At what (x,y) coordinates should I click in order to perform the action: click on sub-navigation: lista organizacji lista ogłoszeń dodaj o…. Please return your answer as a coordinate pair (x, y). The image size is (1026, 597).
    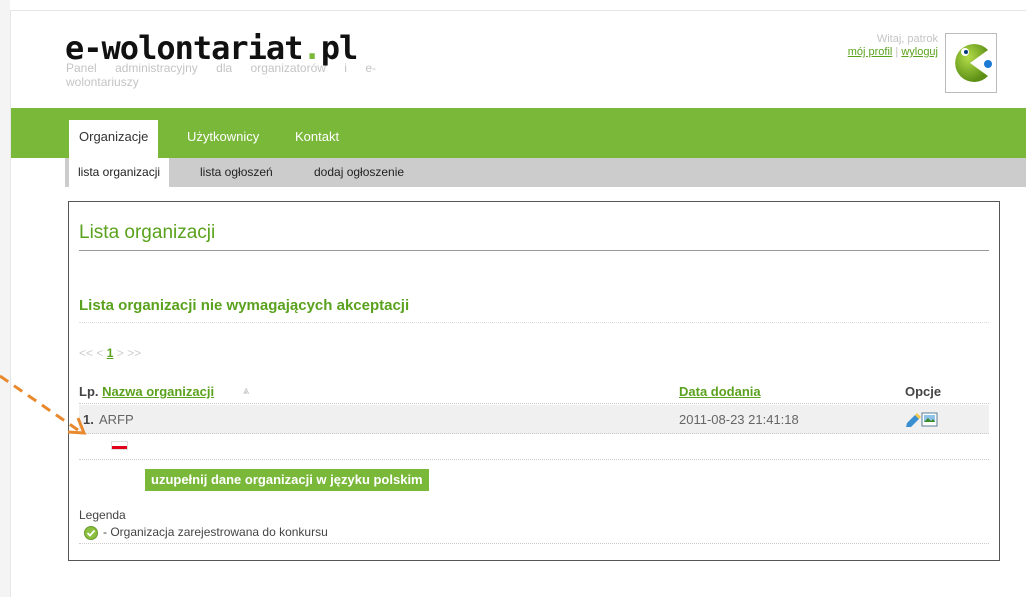
    Looking at the image, I should click on (545, 172).